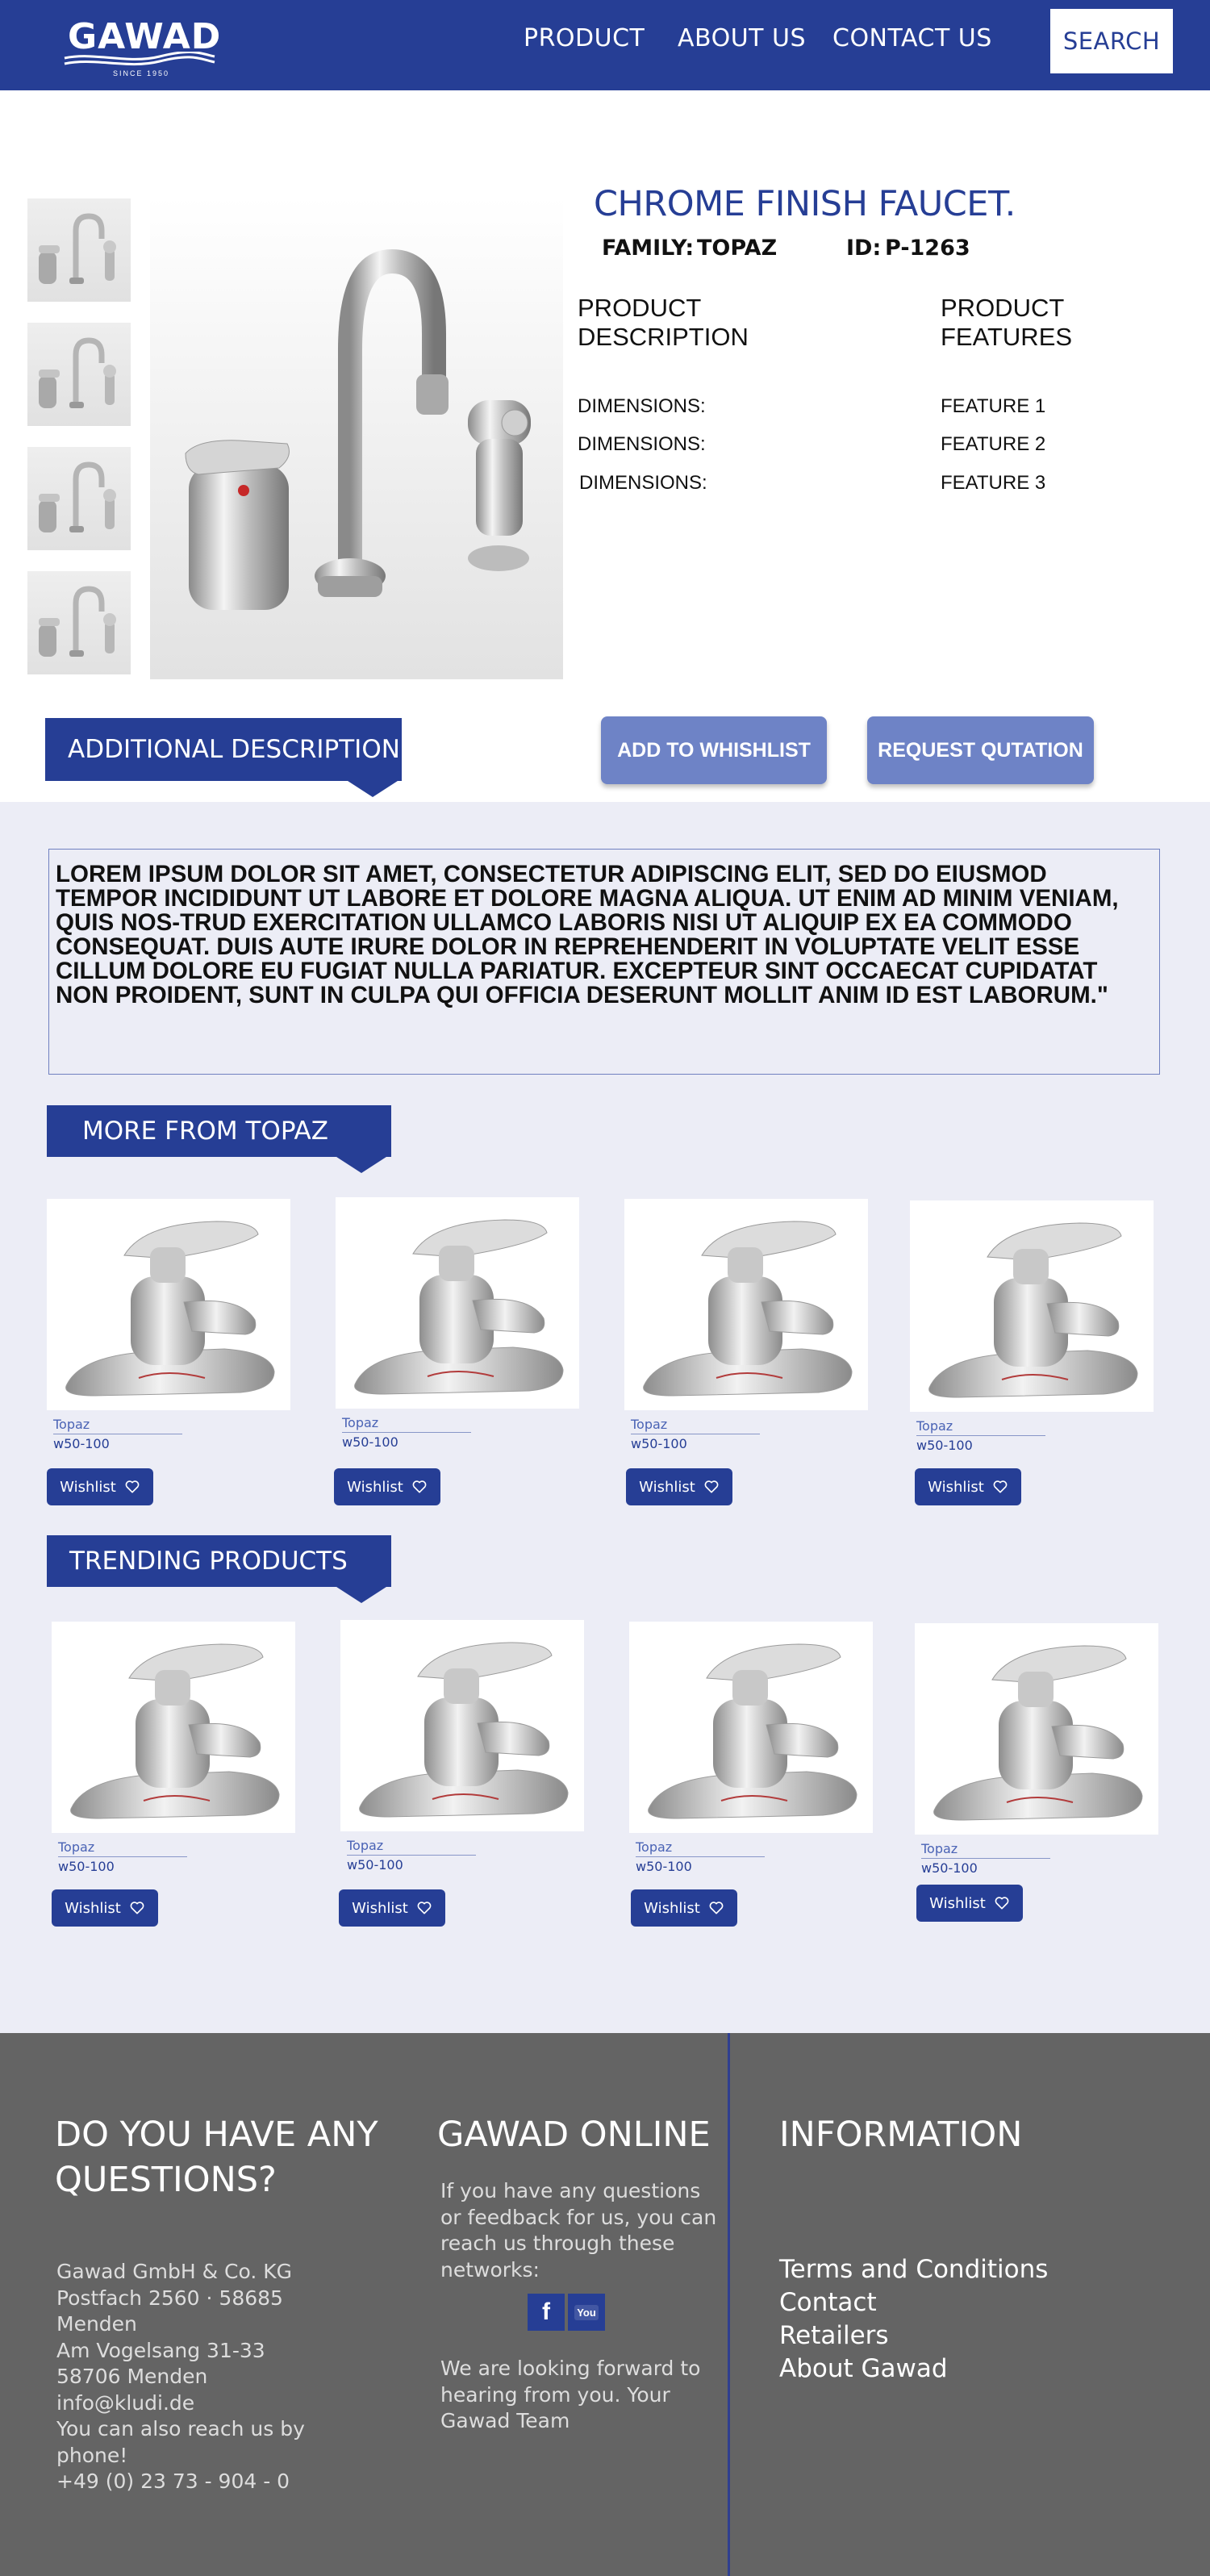 This screenshot has height=2576, width=1210. I want to click on search-button: SEARCH, so click(1111, 41).